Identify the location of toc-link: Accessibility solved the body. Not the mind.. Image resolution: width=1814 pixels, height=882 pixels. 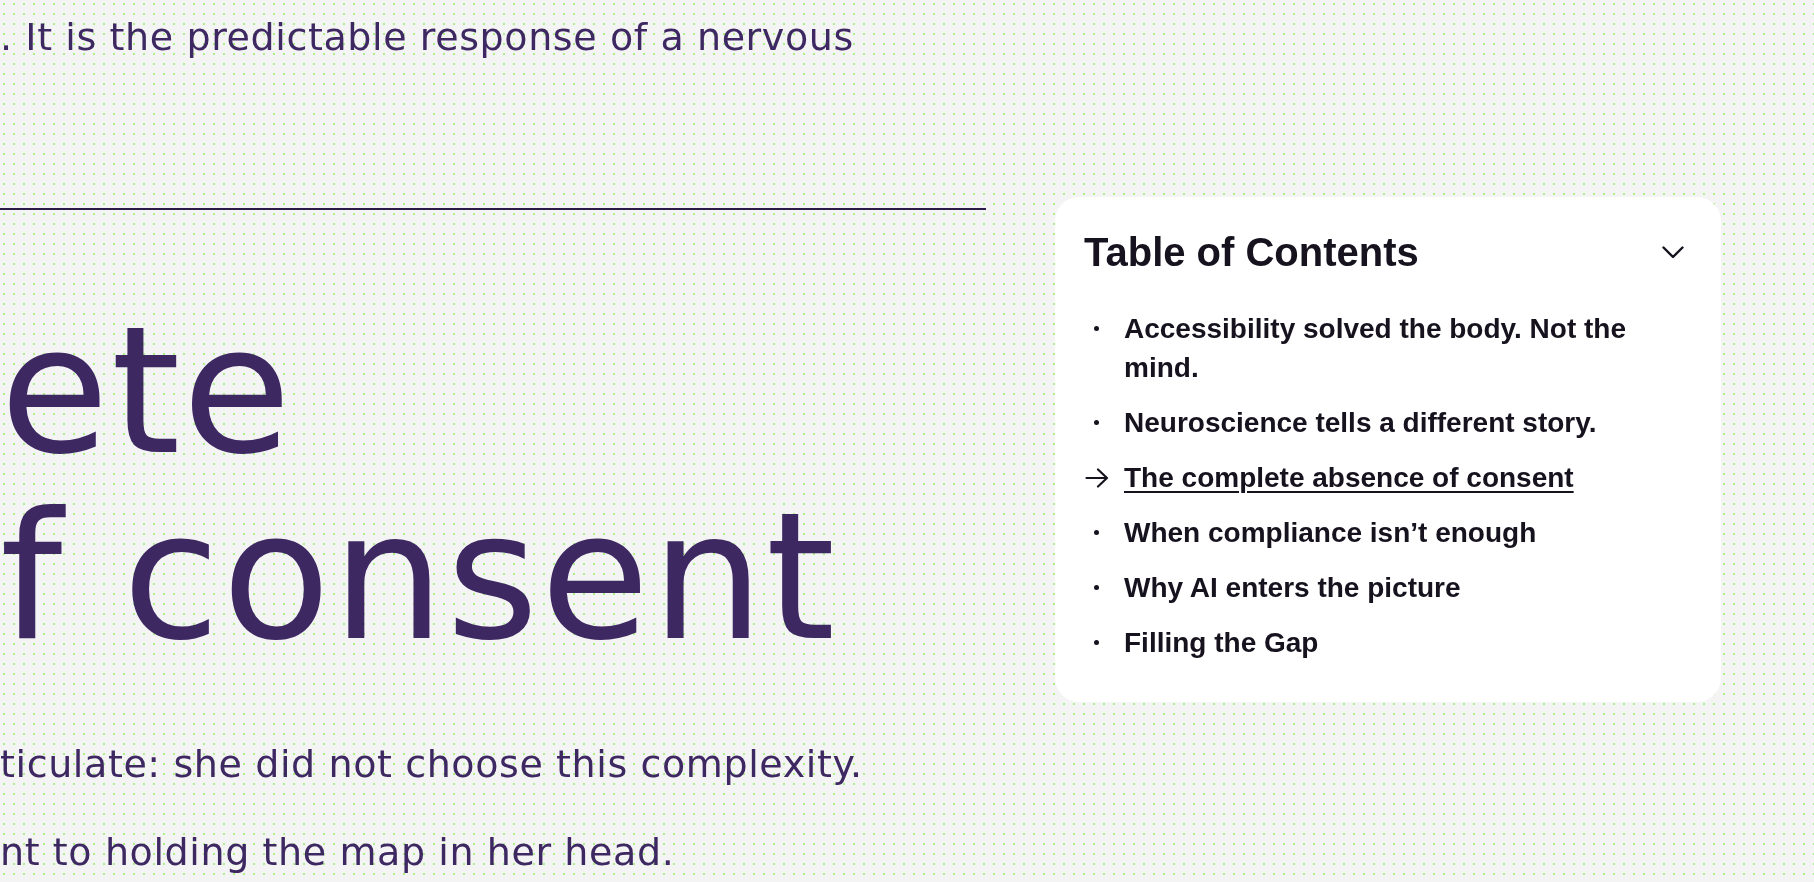
(1404, 348).